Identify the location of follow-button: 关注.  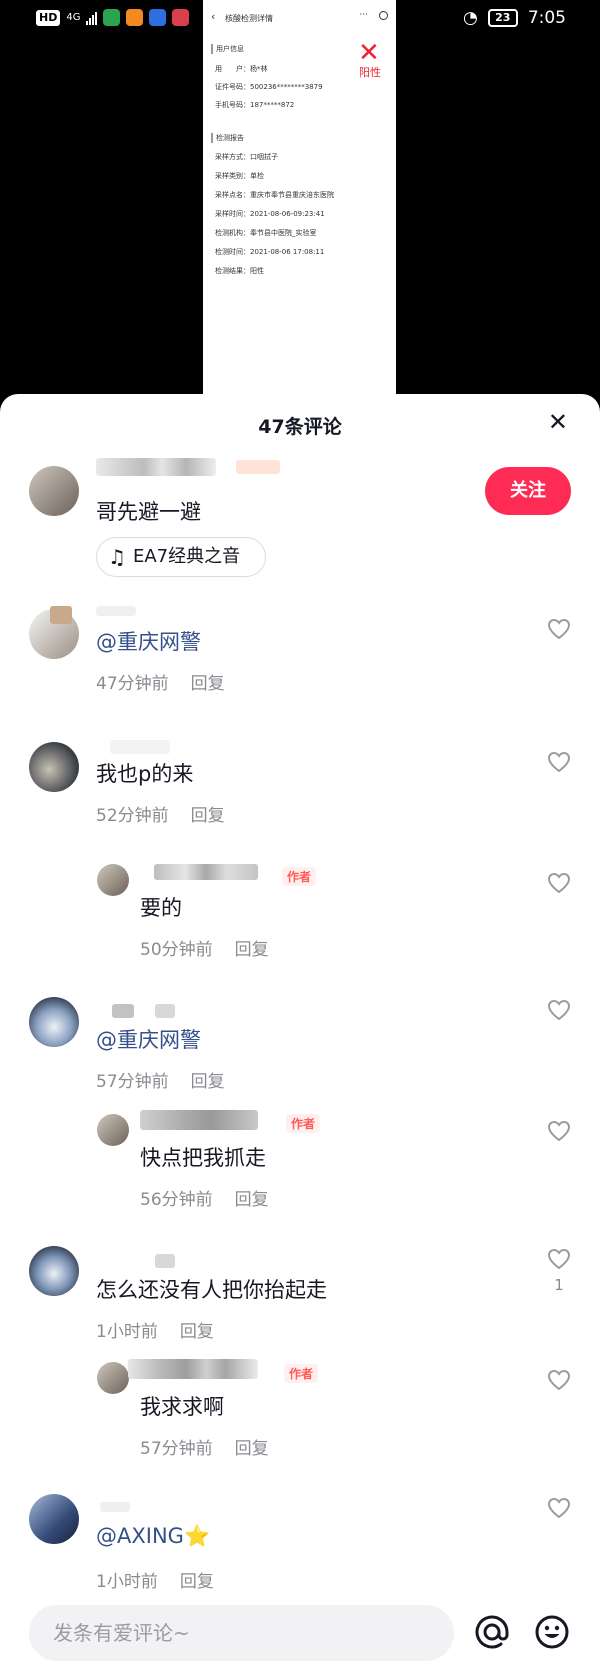
(528, 491).